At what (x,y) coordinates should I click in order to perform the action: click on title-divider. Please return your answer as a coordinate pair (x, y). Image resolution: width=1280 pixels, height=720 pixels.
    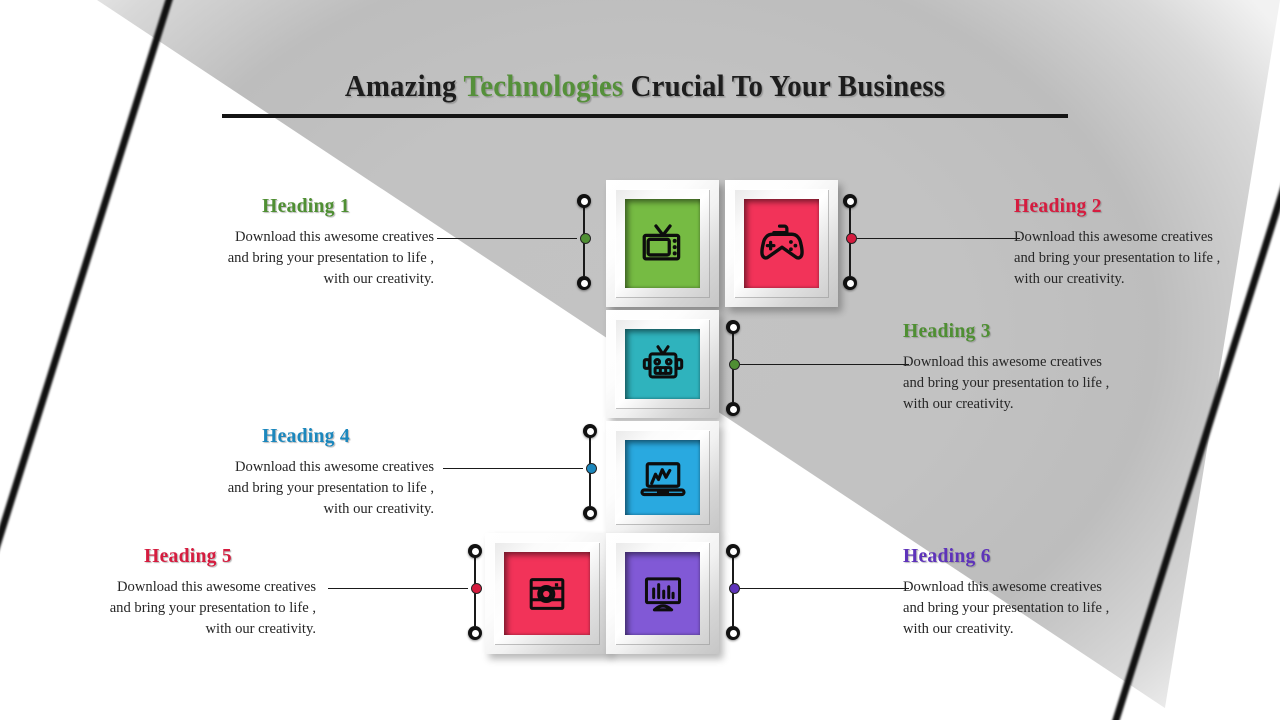
    Looking at the image, I should click on (645, 116).